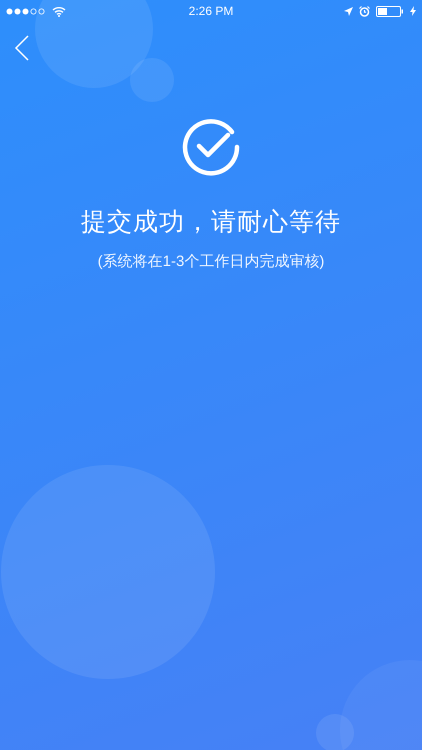 This screenshot has height=750, width=422. What do you see at coordinates (413, 11) in the screenshot?
I see `charging-icon` at bounding box center [413, 11].